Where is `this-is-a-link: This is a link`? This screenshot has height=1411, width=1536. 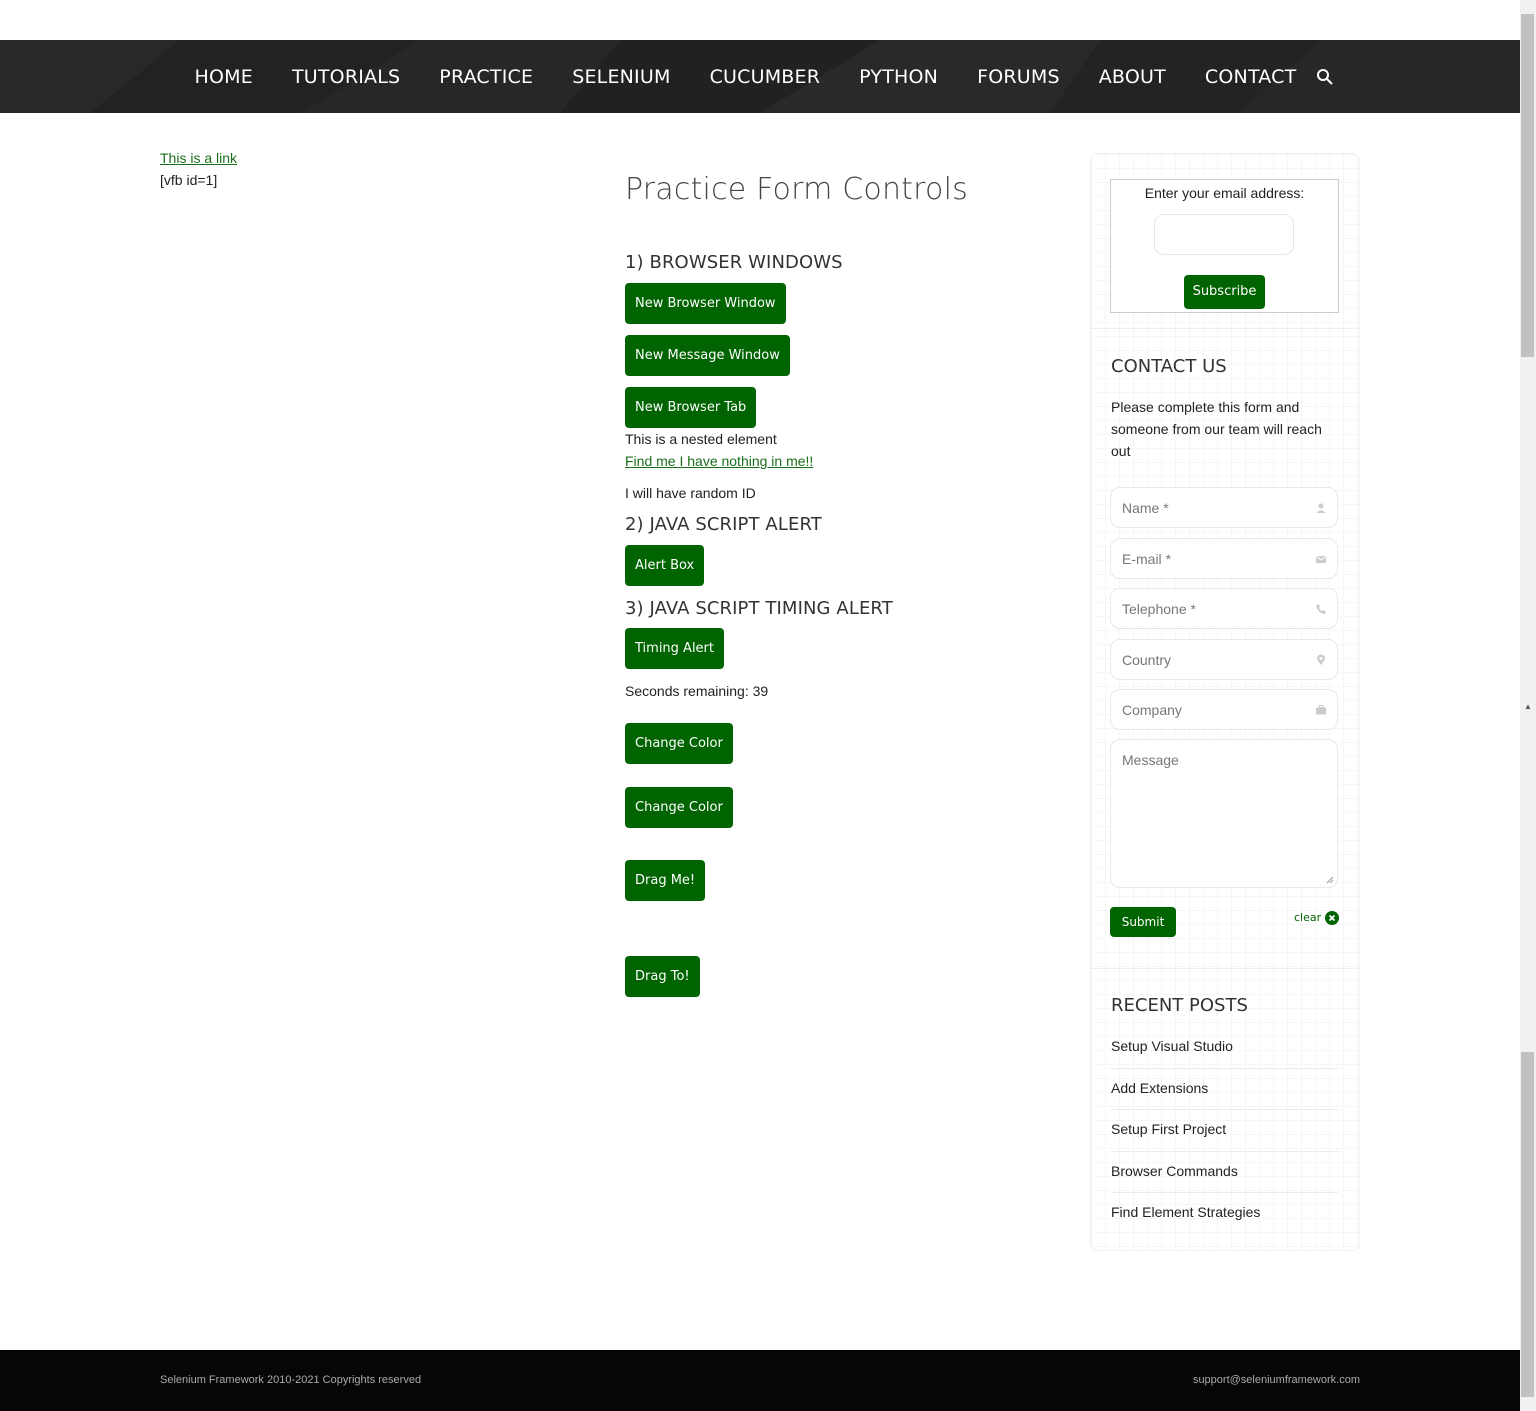 this-is-a-link: This is a link is located at coordinates (198, 158).